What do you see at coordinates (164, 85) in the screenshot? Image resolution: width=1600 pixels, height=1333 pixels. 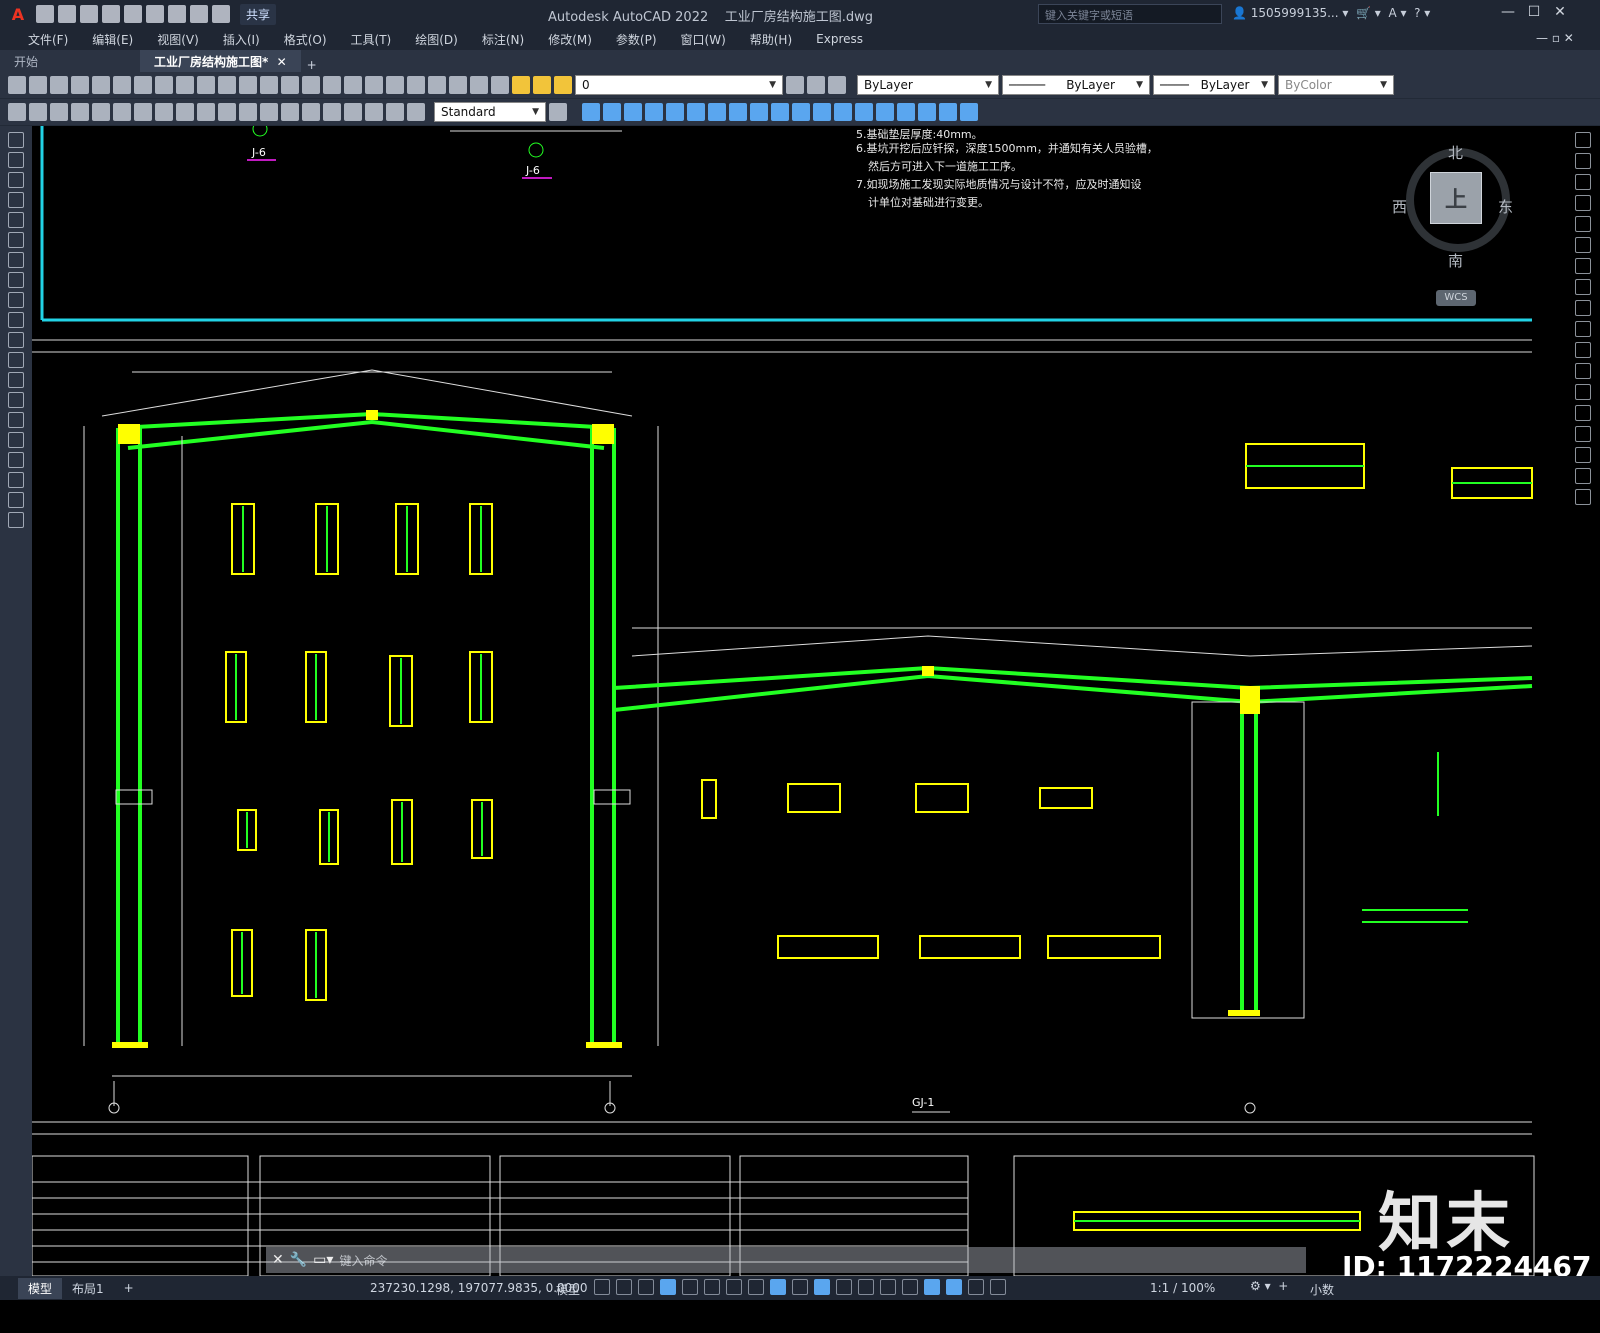 I see `copy-icon` at bounding box center [164, 85].